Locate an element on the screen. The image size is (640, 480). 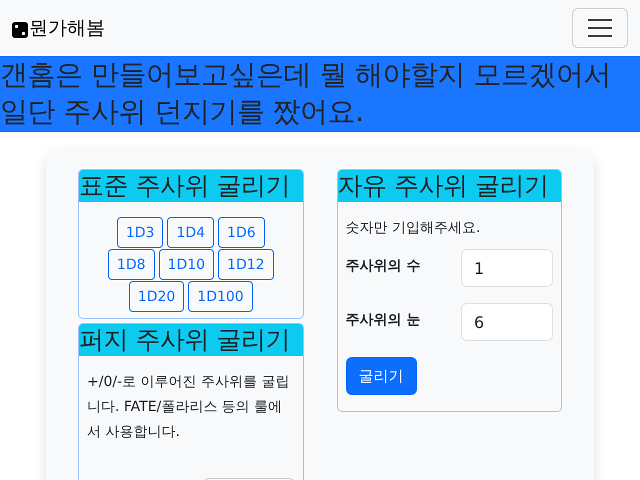
hint-text: 숫자만 기입해주세요. is located at coordinates (414, 228).